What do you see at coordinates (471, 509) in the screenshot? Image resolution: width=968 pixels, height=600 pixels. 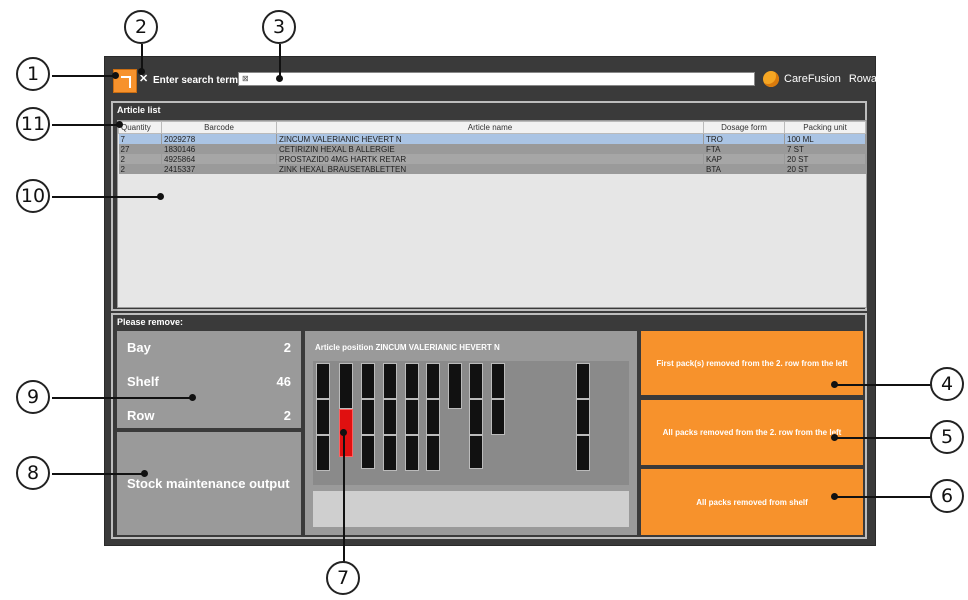 I see `shelf-floor` at bounding box center [471, 509].